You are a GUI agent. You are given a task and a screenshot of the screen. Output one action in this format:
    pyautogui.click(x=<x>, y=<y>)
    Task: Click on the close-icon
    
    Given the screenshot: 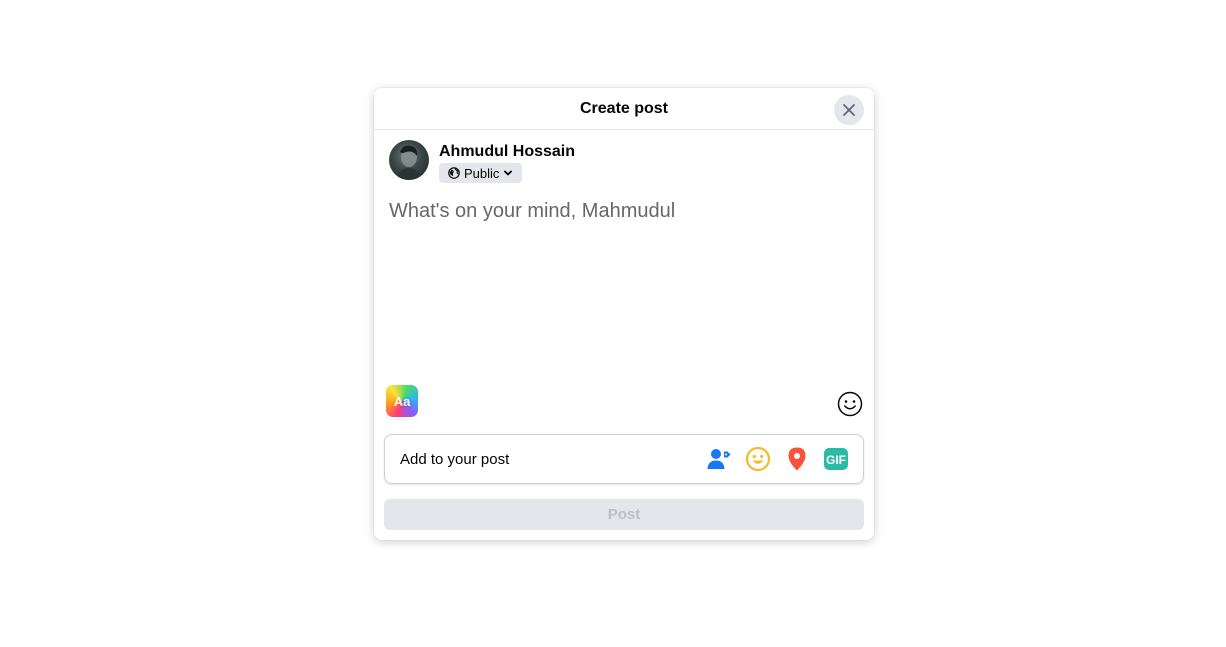 What is the action you would take?
    pyautogui.click(x=849, y=110)
    